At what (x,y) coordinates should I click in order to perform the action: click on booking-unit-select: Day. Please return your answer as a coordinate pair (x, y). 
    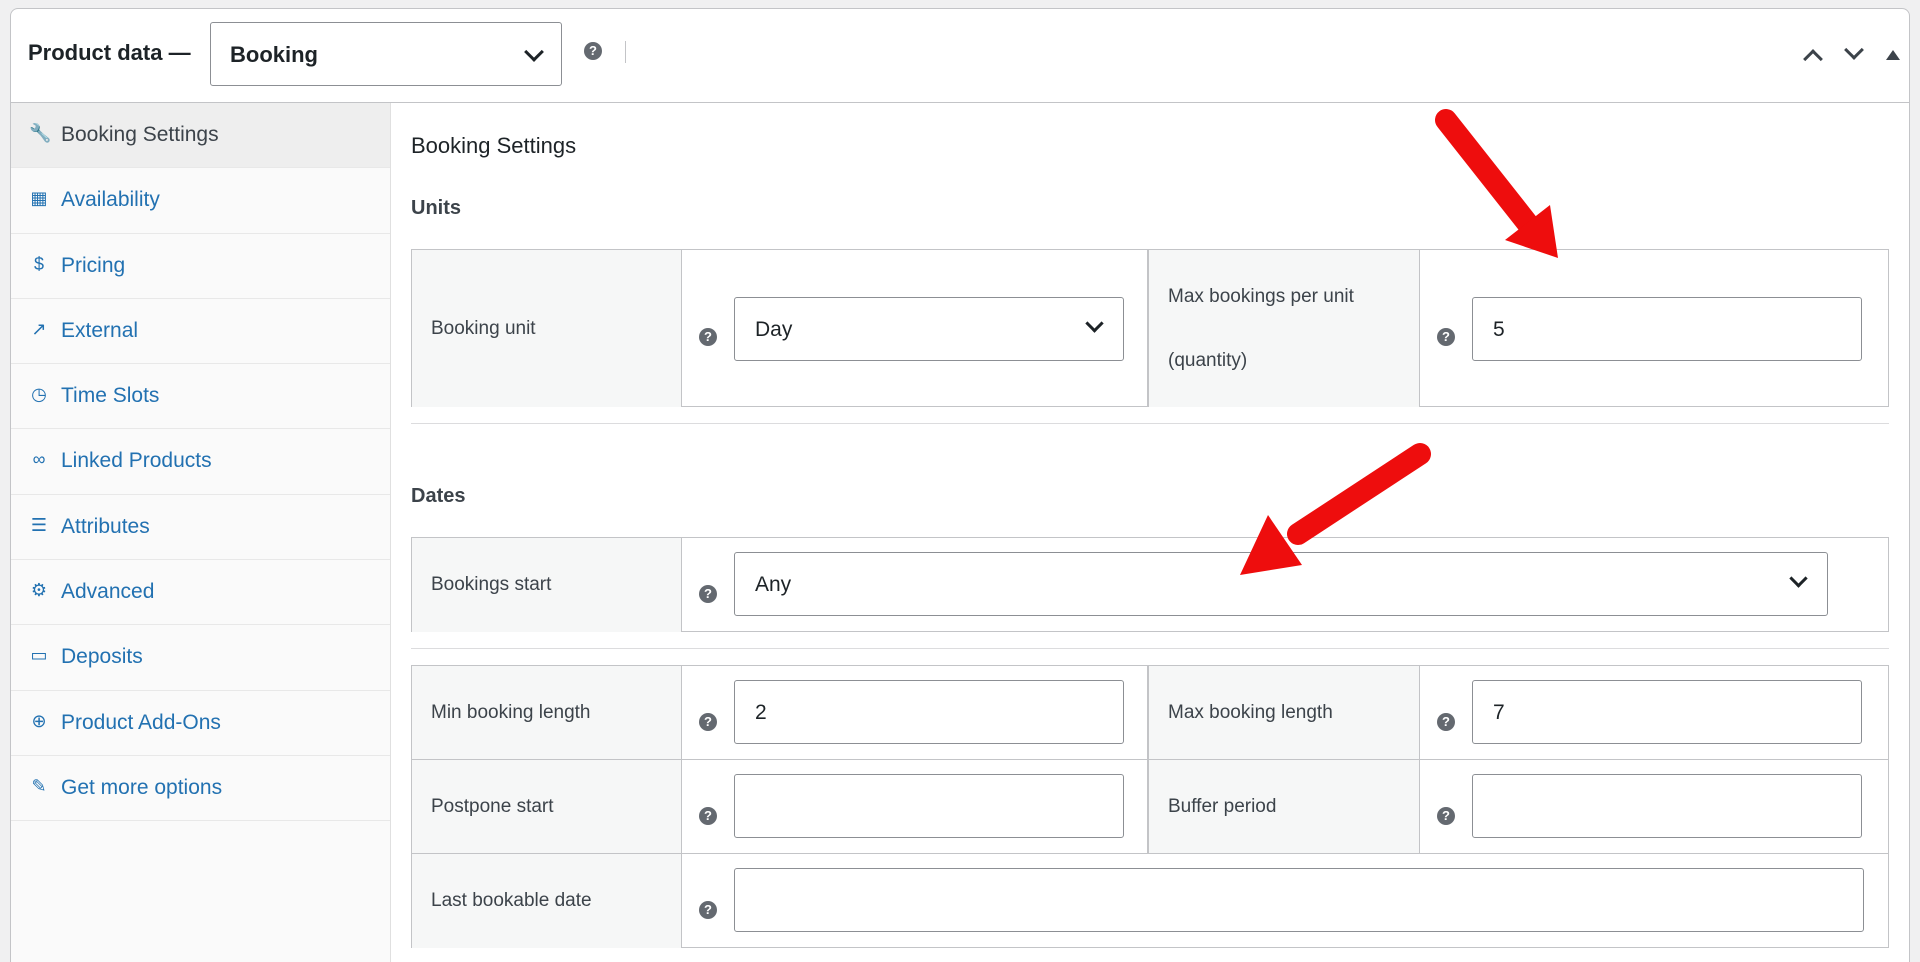
    Looking at the image, I should click on (929, 329).